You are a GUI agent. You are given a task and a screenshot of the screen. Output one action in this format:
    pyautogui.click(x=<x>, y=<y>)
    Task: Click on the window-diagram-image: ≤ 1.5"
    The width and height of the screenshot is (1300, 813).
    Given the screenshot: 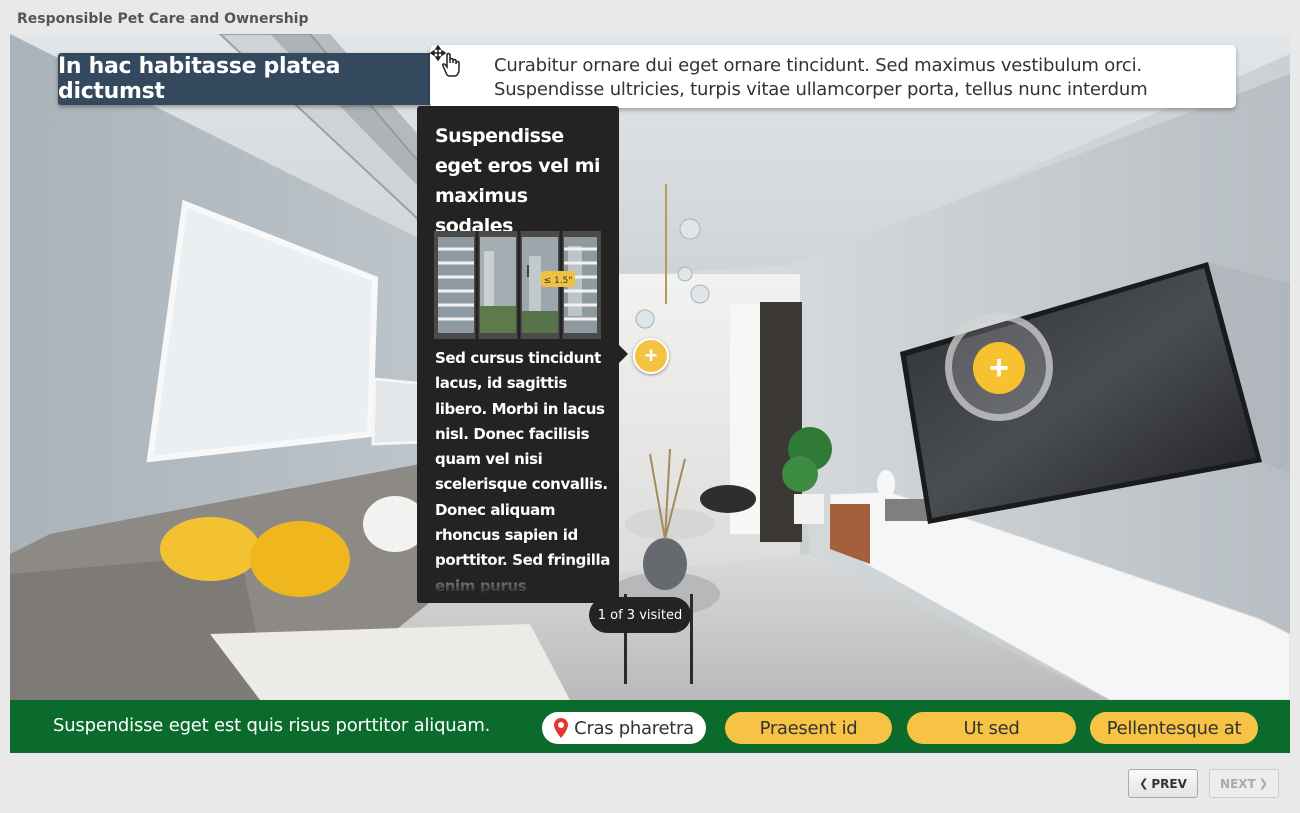 What is the action you would take?
    pyautogui.click(x=517, y=285)
    